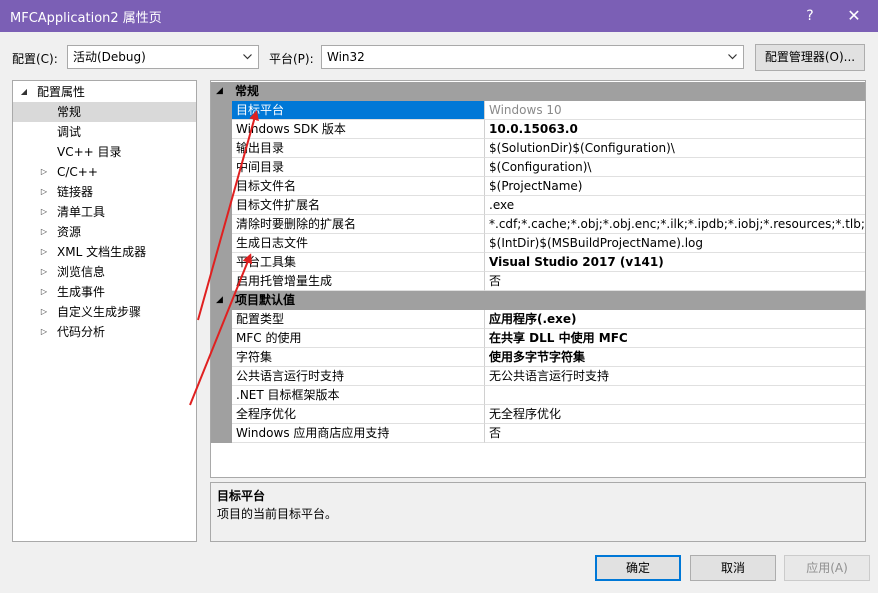  Describe the element at coordinates (104, 112) in the screenshot. I see `tree-item-general: 常规` at that location.